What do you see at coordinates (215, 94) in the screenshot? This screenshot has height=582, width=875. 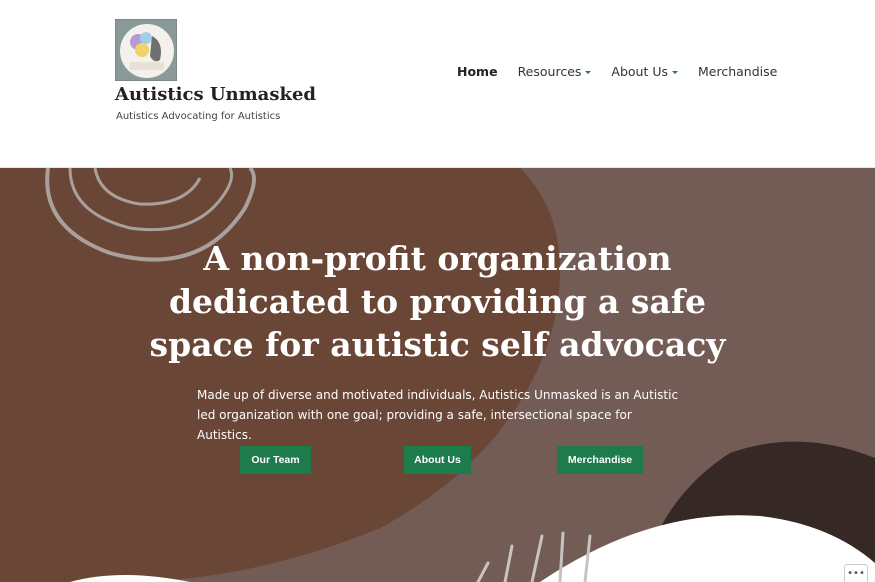 I see `site-title: Autistics Unmasked` at bounding box center [215, 94].